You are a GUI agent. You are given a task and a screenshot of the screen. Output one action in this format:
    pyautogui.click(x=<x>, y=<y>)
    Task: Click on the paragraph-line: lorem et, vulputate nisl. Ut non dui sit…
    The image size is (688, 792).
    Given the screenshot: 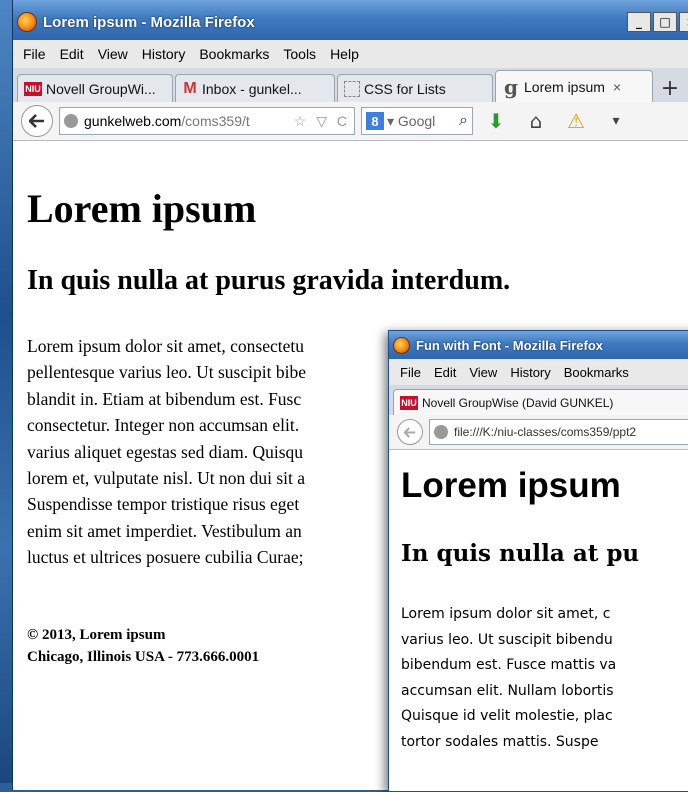 What is the action you would take?
    pyautogui.click(x=166, y=478)
    